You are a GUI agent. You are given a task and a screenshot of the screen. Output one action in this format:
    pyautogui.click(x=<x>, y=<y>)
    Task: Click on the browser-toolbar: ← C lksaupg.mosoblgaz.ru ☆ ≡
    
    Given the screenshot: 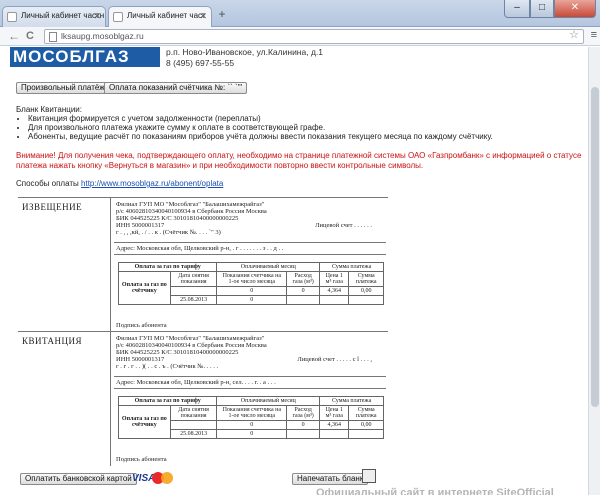 What is the action you would take?
    pyautogui.click(x=300, y=36)
    